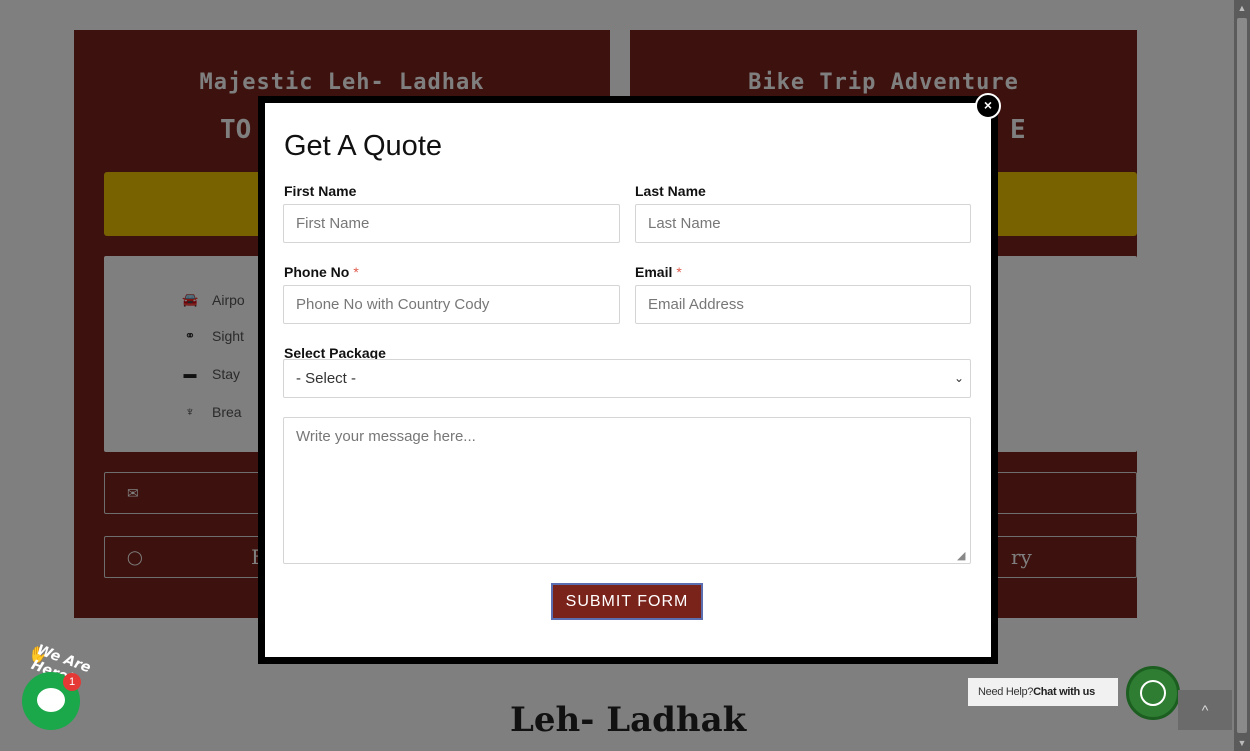  Describe the element at coordinates (627, 490) in the screenshot. I see `message-textarea` at that location.